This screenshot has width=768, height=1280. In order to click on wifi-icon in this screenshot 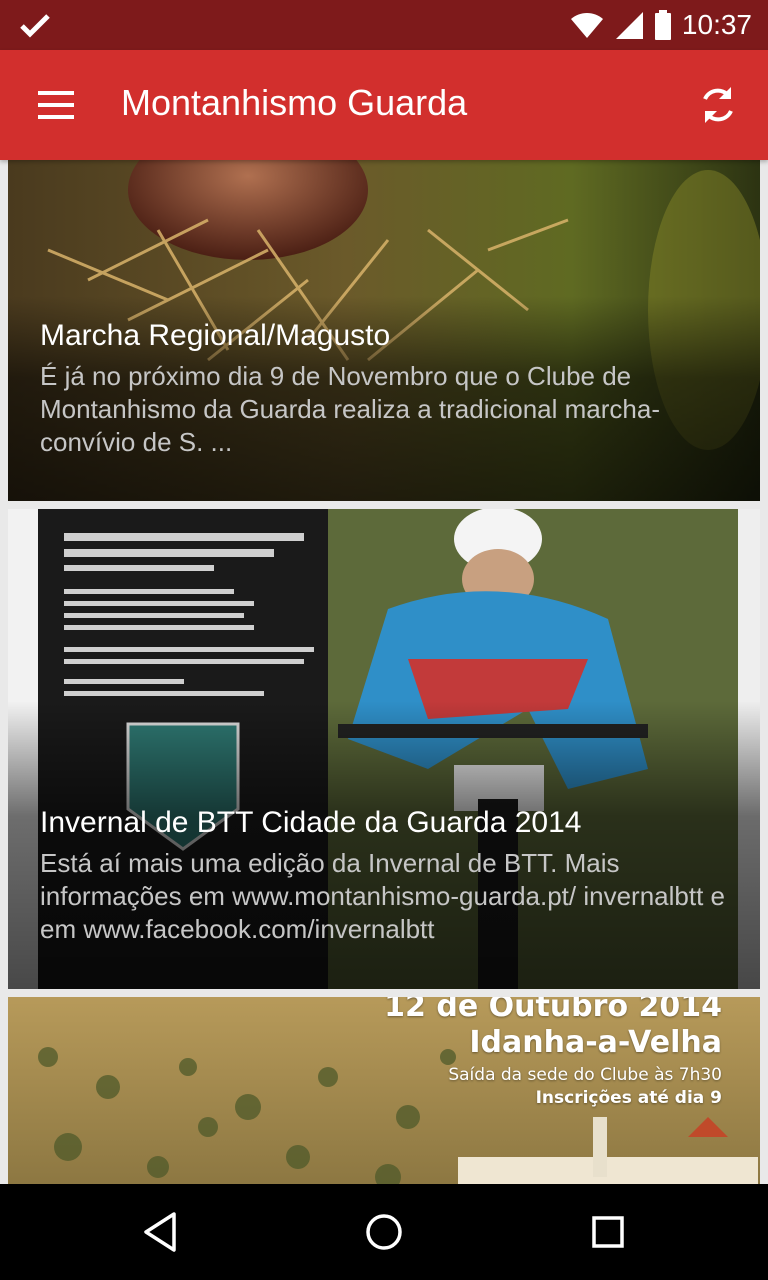, I will do `click(586, 25)`.